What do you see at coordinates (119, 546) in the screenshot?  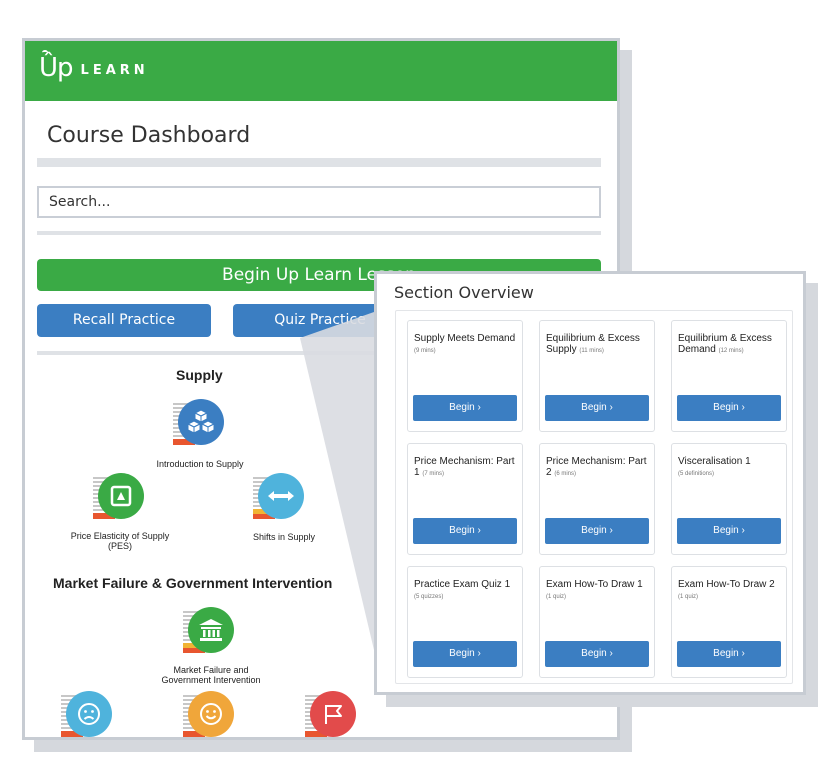 I see `label-line: (PES)` at bounding box center [119, 546].